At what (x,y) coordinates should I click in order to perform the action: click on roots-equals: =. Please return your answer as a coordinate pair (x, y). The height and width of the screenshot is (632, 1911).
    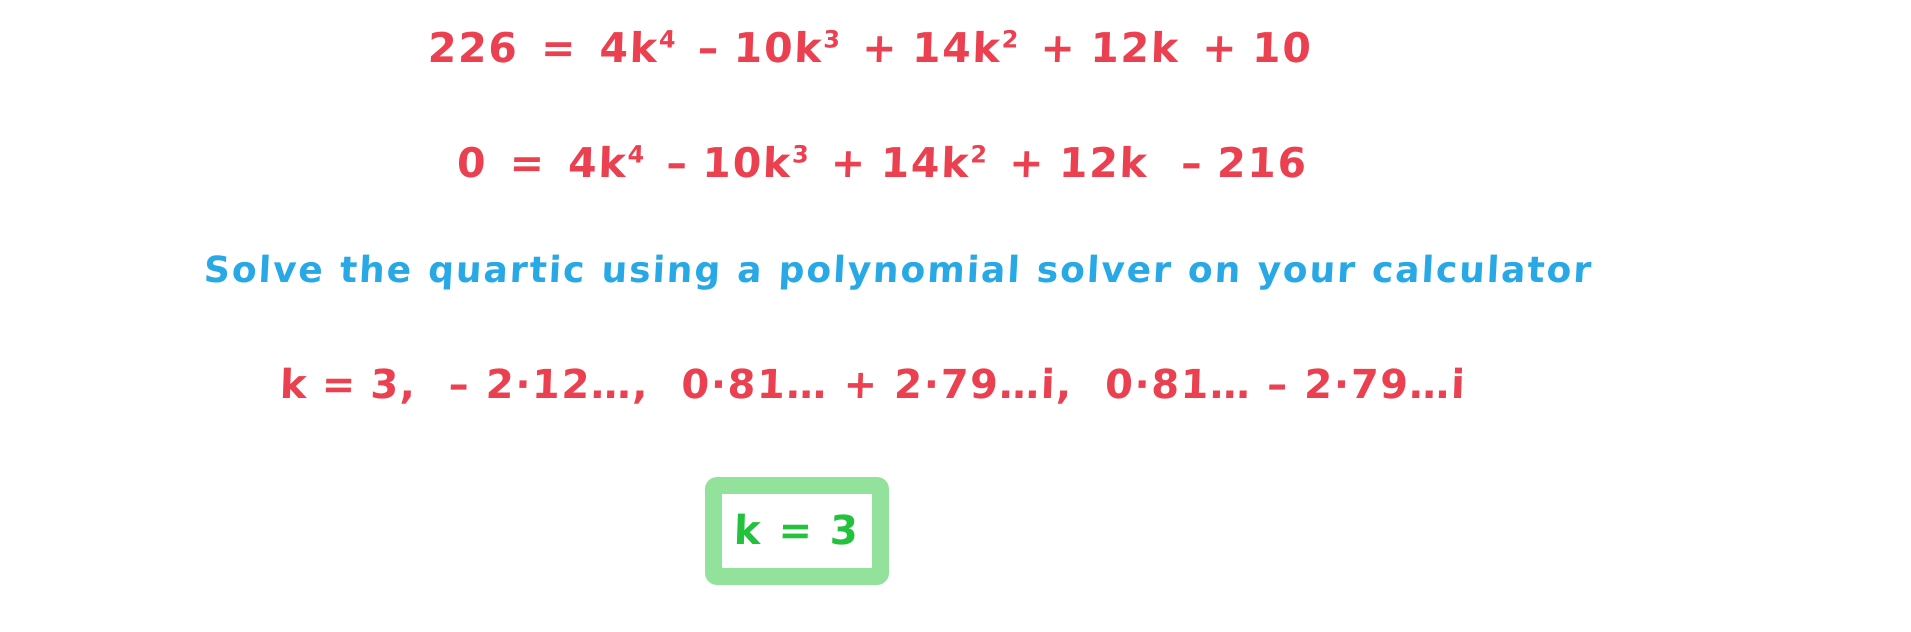
    Looking at the image, I should click on (339, 385).